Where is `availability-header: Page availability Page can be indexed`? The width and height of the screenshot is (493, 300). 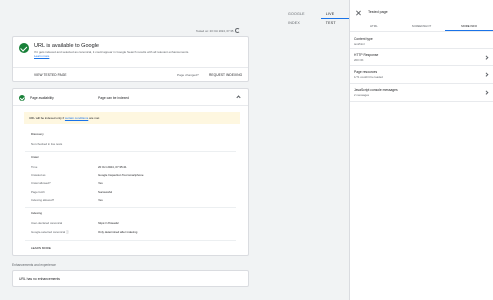
availability-header: Page availability Page can be indexed is located at coordinates (130, 97).